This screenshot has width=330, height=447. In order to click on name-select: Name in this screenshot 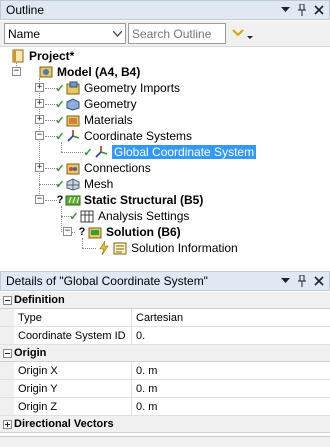, I will do `click(65, 33)`.